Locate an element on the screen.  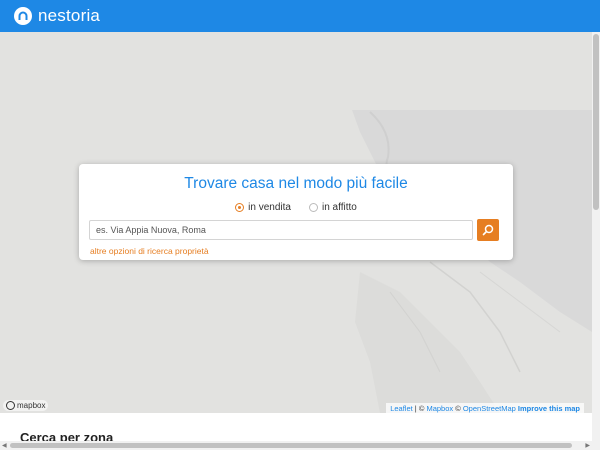
horizontal-scrollbar-thumb is located at coordinates (291, 445).